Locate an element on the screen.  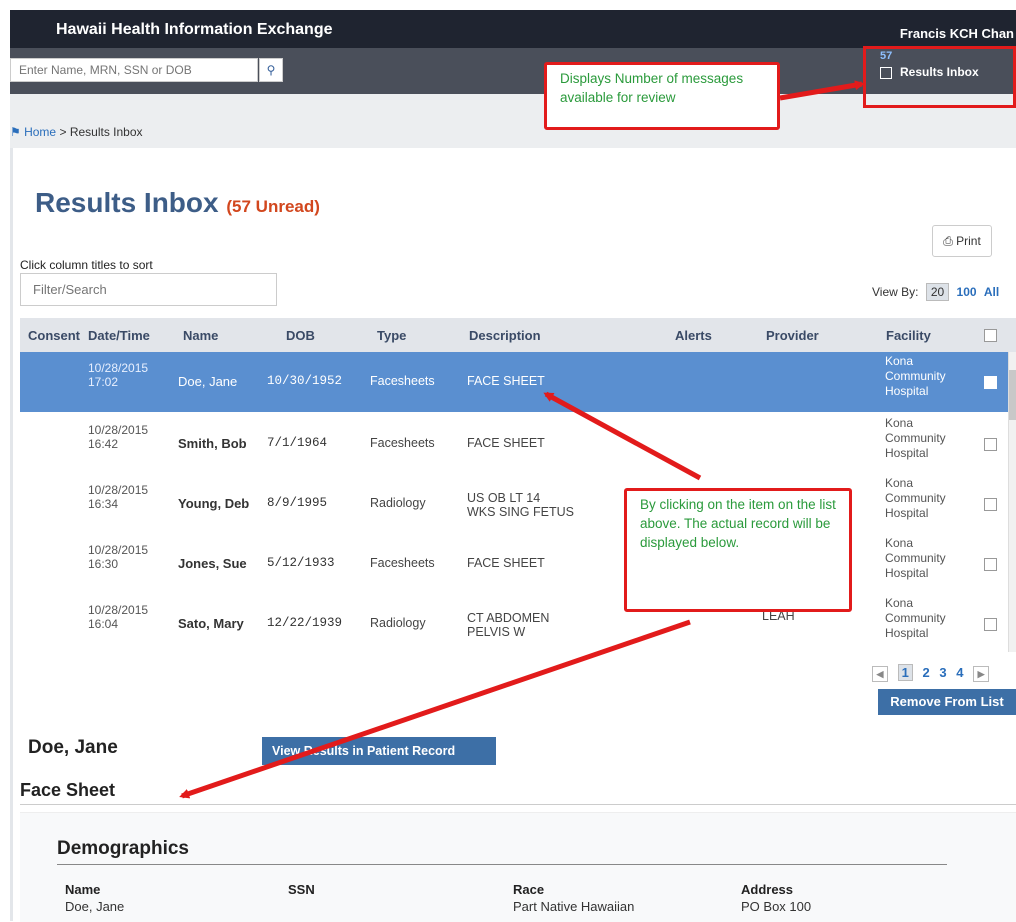
record-arrow is located at coordinates (435, 709).